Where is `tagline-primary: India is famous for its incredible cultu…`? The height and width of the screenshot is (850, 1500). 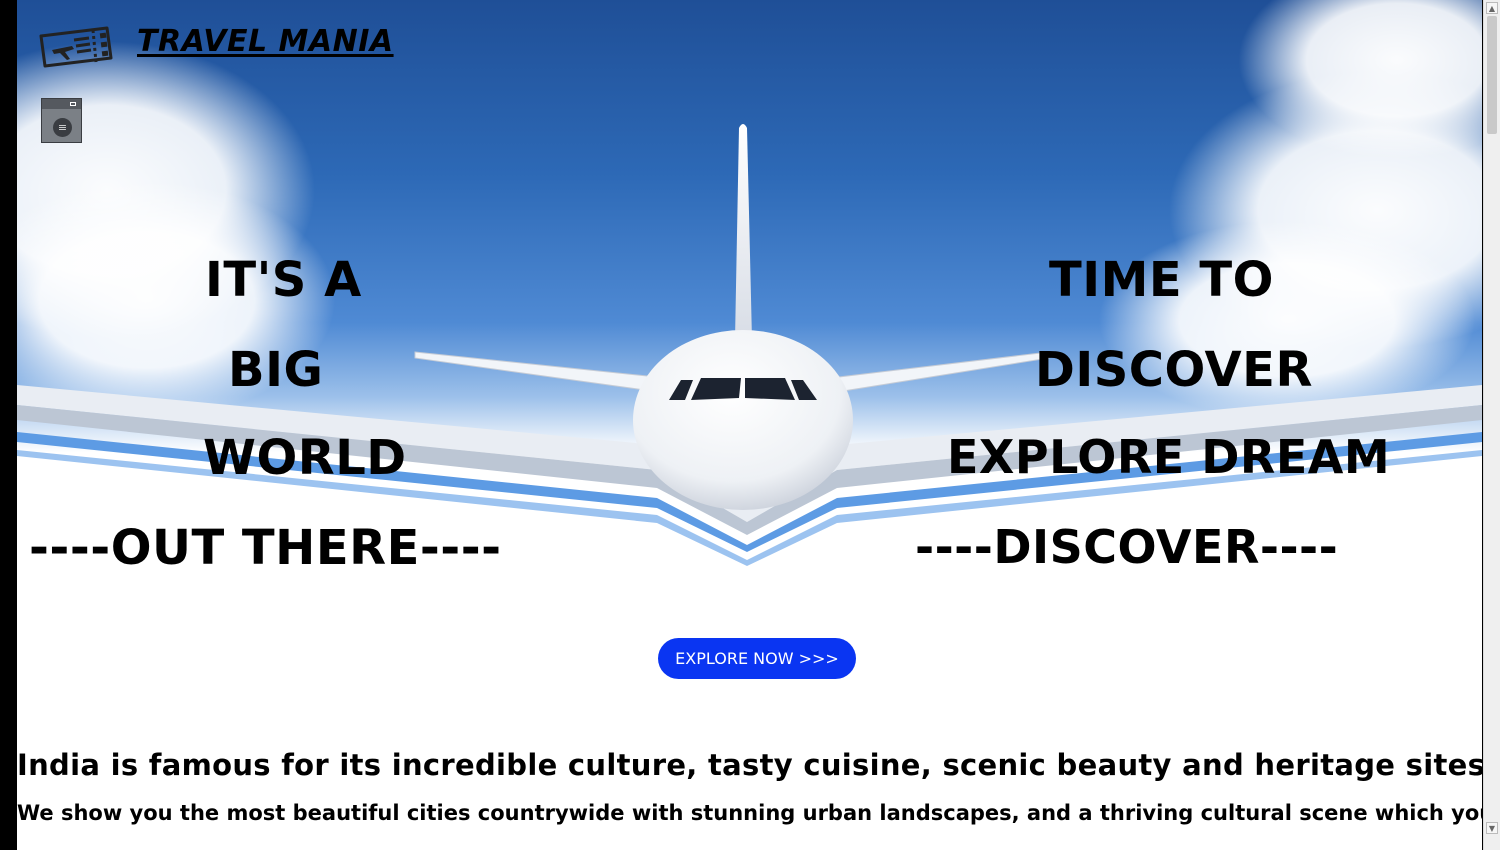 tagline-primary: India is famous for its incredible cultu… is located at coordinates (749, 765).